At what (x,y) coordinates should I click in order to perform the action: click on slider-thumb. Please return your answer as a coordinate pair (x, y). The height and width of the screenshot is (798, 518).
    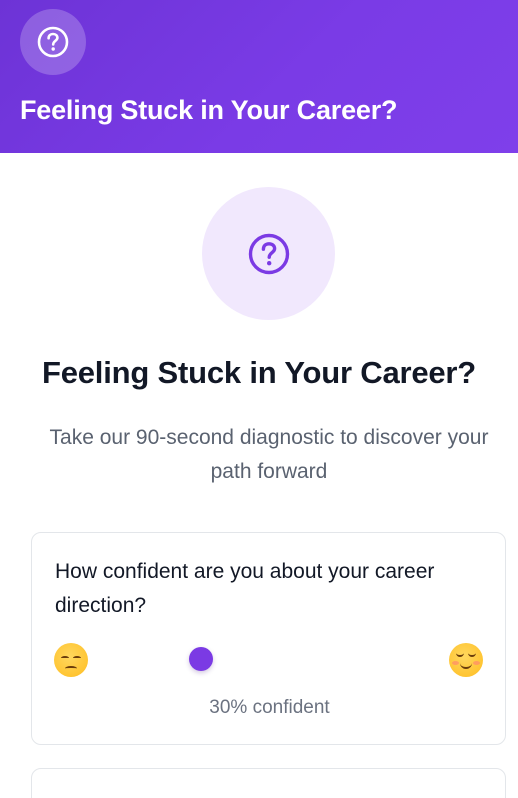
    Looking at the image, I should click on (201, 659).